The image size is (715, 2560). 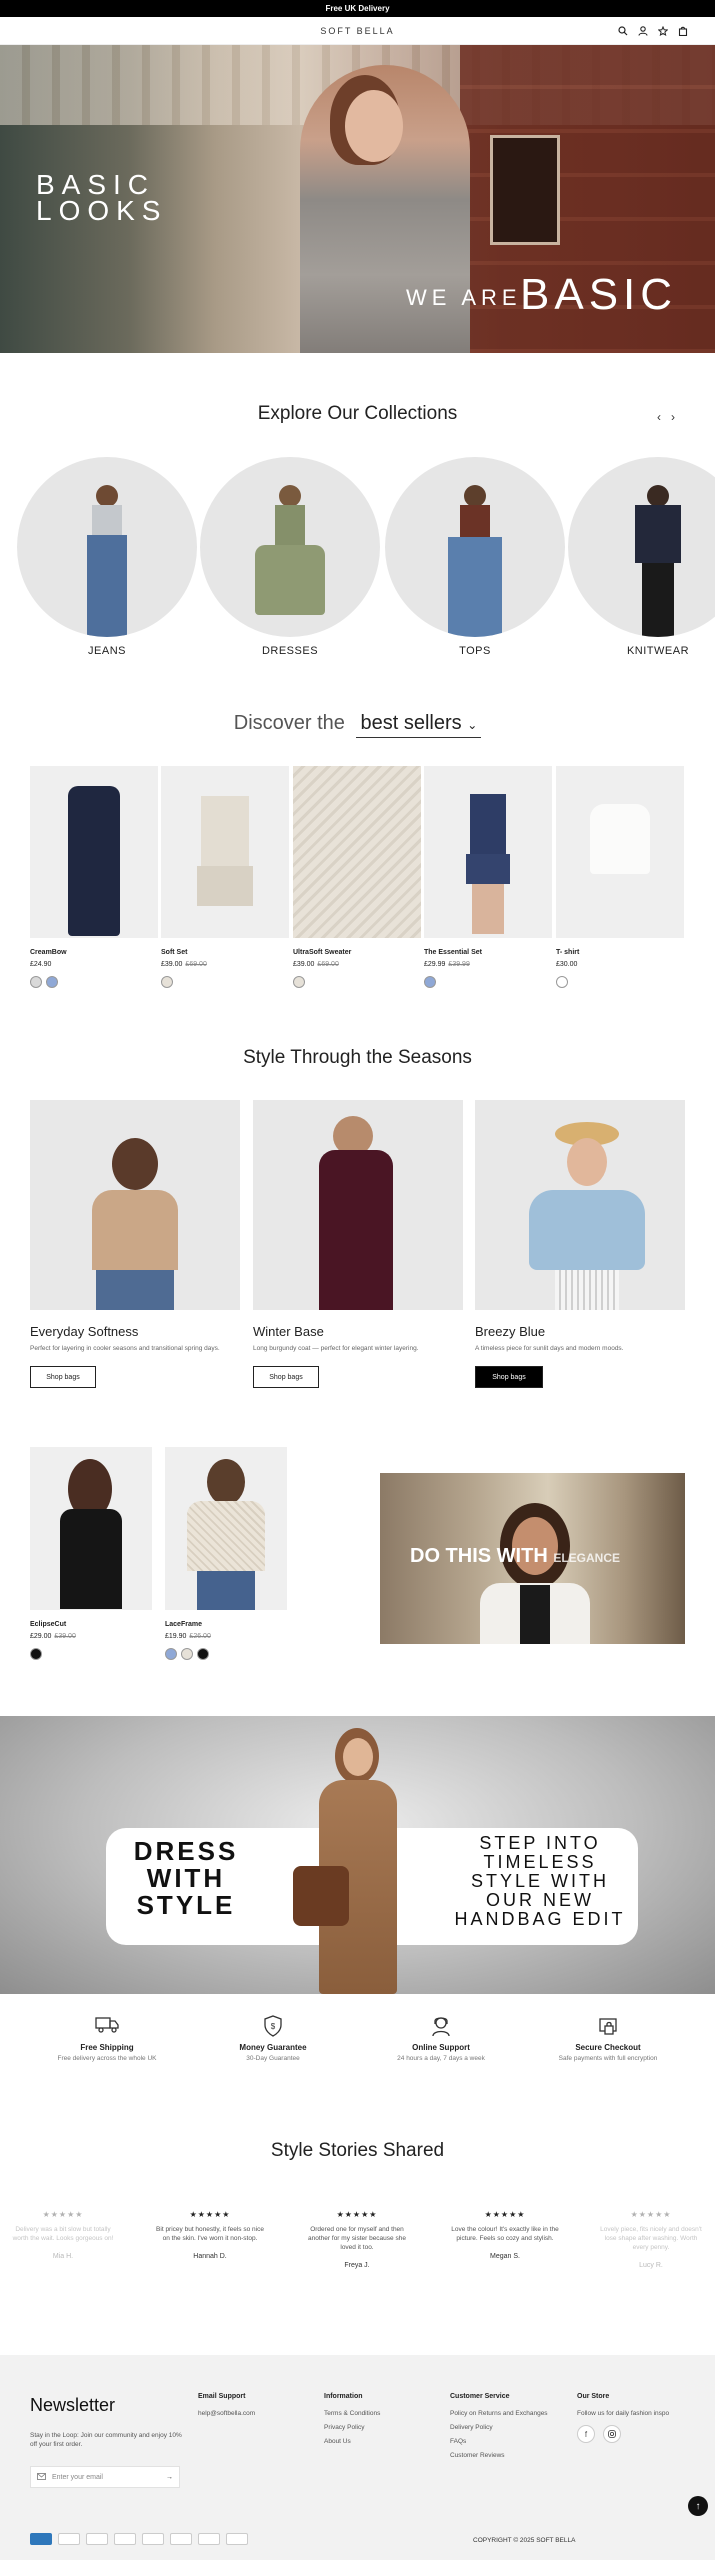 What do you see at coordinates (357, 2150) in the screenshot?
I see `reviews-title: Style Stories Shared` at bounding box center [357, 2150].